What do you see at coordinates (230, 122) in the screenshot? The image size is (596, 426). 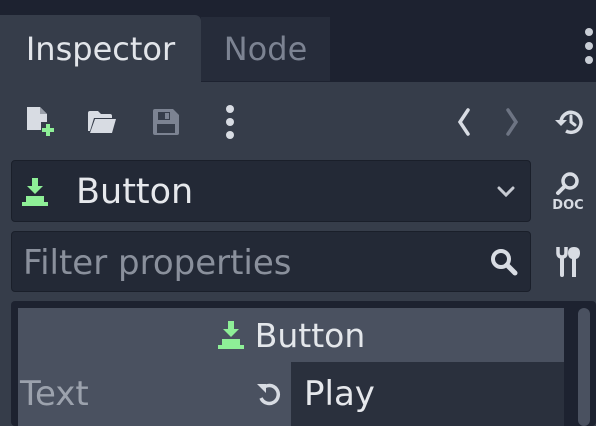 I see `vertical-dots-icon` at bounding box center [230, 122].